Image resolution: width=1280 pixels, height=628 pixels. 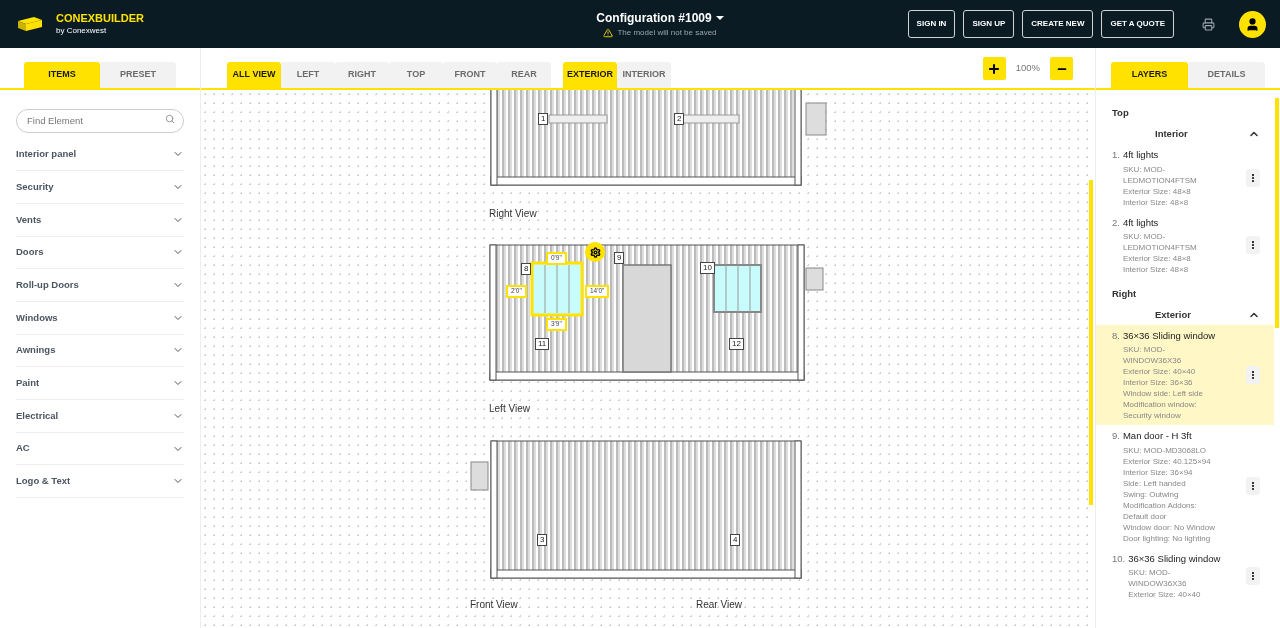 What do you see at coordinates (513, 214) in the screenshot?
I see `view-label: Right View` at bounding box center [513, 214].